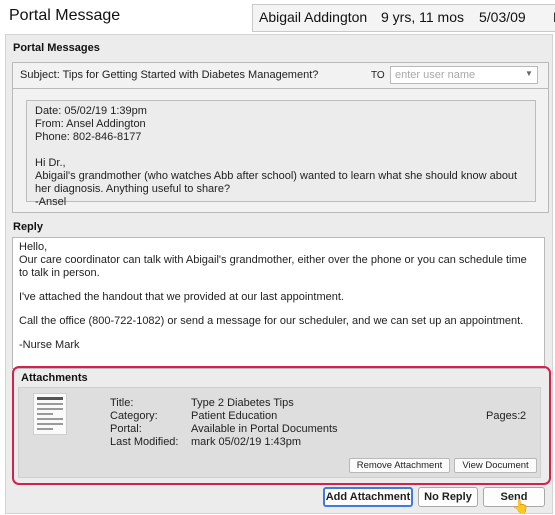 The width and height of the screenshot is (555, 515). Describe the element at coordinates (144, 442) in the screenshot. I see `attachment-modified-label: Last Modified:` at that location.